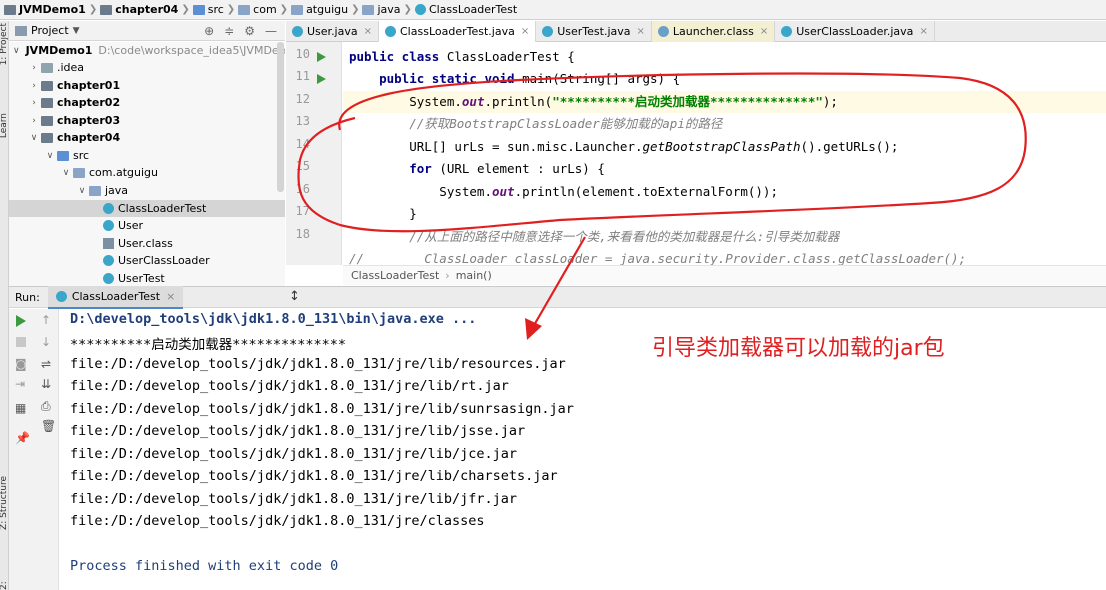  Describe the element at coordinates (713, 31) in the screenshot. I see `tab-launcher-class: Launcher.class ×` at that location.